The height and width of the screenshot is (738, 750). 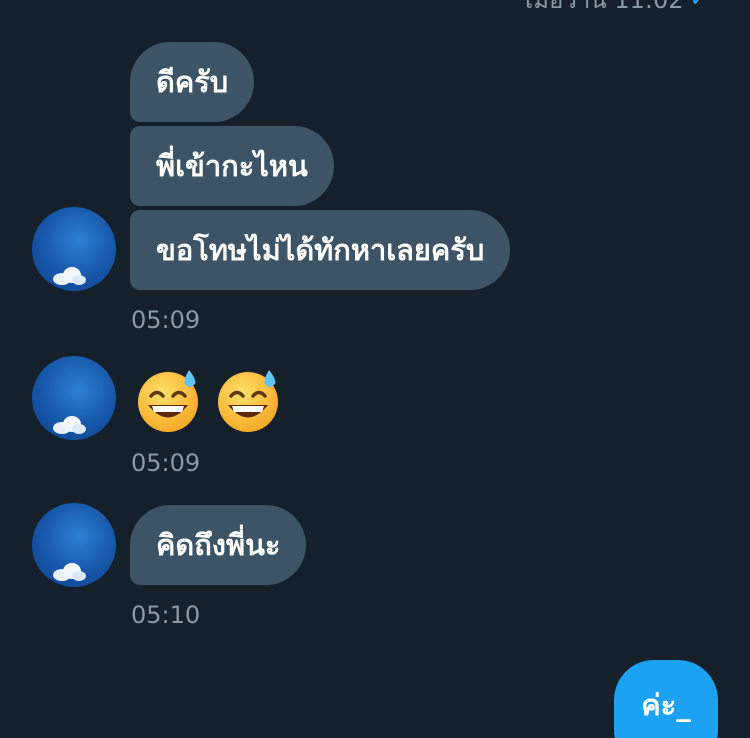 I want to click on message-bubble: ขอโทษไม่ได้ทักหาเลยครับ, so click(x=320, y=250).